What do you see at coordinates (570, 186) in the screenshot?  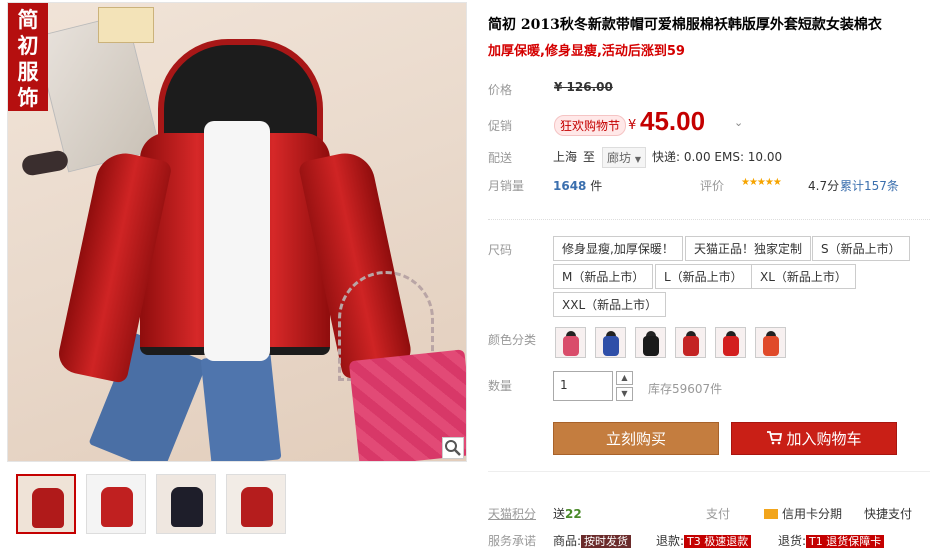 I see `sales-count: 1648` at bounding box center [570, 186].